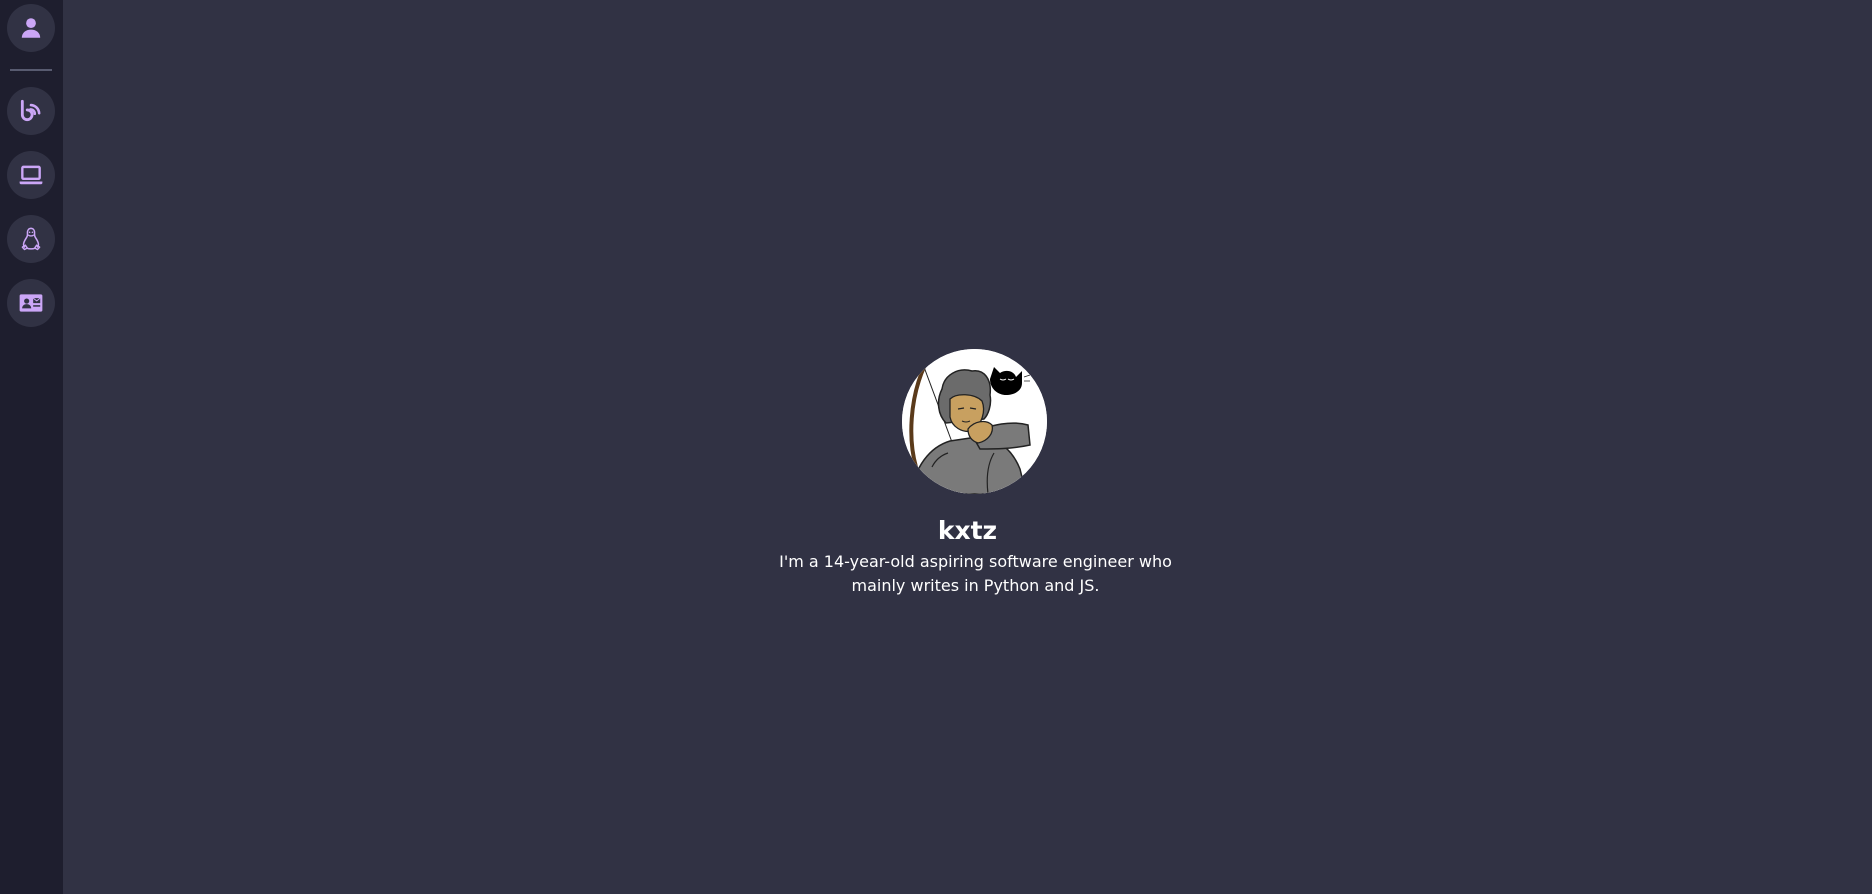 This screenshot has height=894, width=1872. I want to click on sidebar-item-about, so click(31, 28).